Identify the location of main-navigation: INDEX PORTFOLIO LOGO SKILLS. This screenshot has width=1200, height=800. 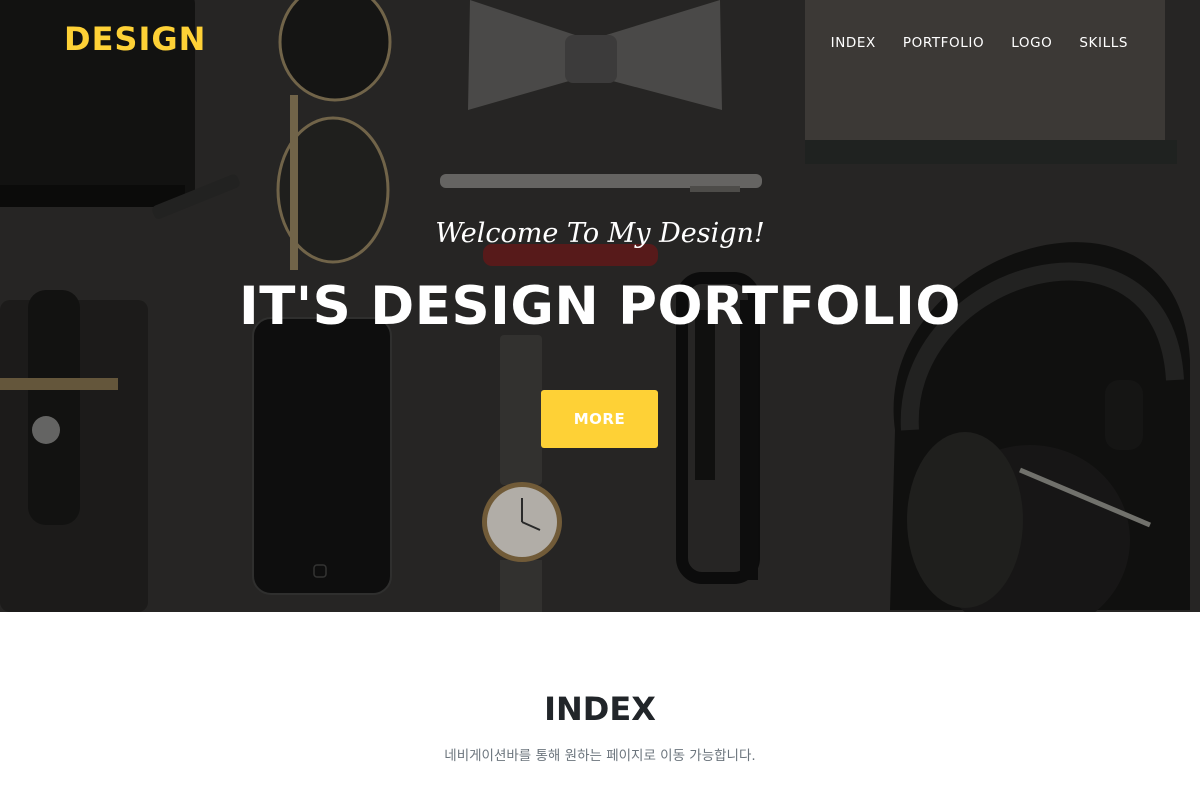
(979, 43).